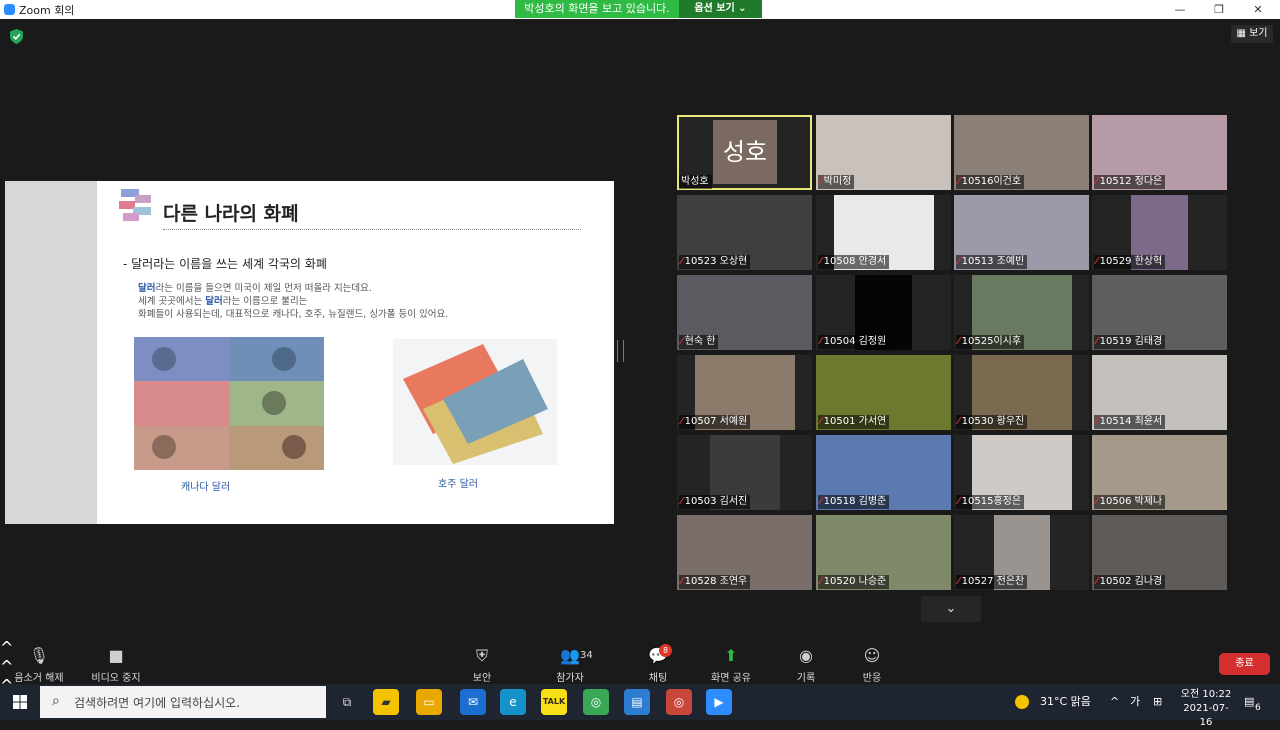 This screenshot has width=1280, height=730. What do you see at coordinates (883, 392) in the screenshot?
I see `participant-tile: ⁄ 10501 가서연` at bounding box center [883, 392].